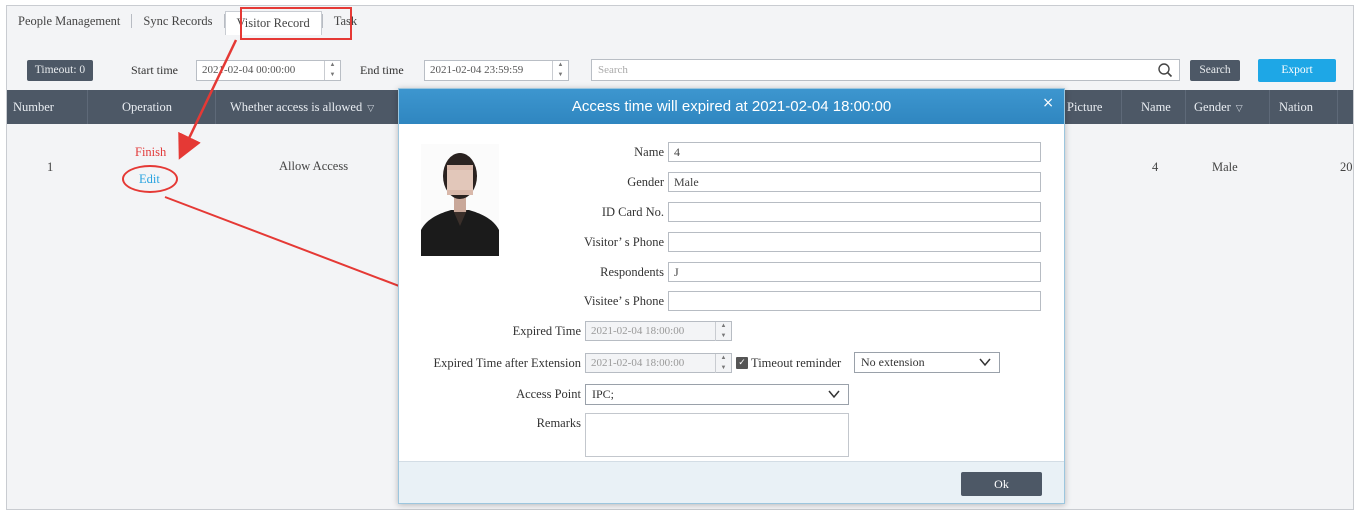  Describe the element at coordinates (1165, 70) in the screenshot. I see `search-icon` at that location.